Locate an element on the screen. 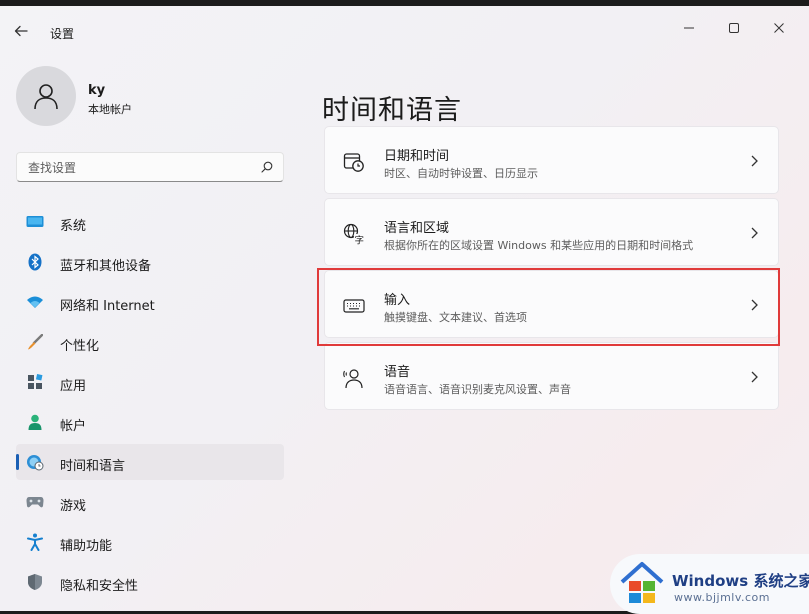  search-box is located at coordinates (150, 167).